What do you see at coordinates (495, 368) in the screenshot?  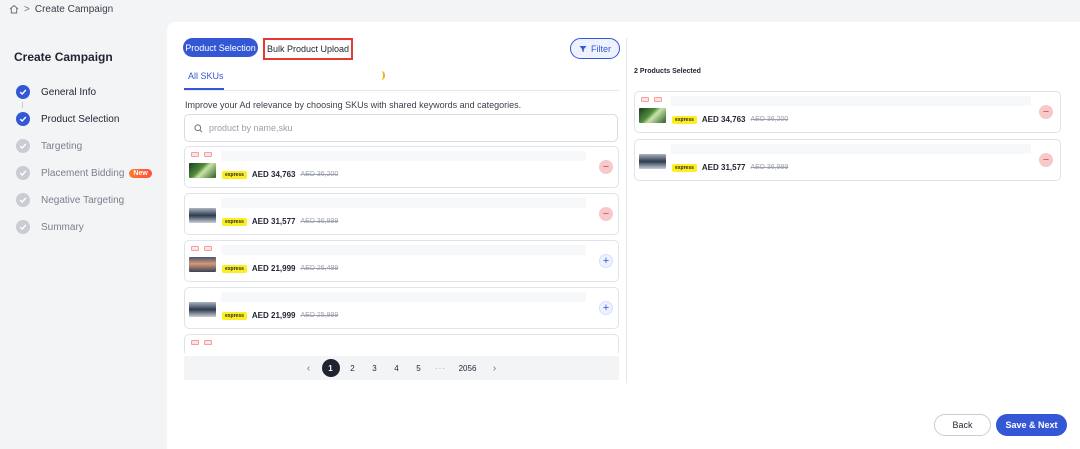 I see `next-page-button: ›` at bounding box center [495, 368].